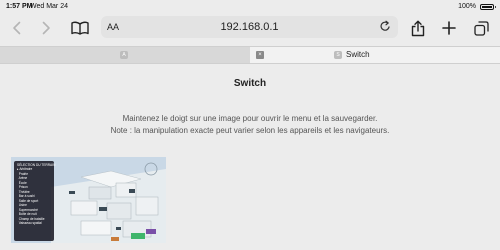  I want to click on reload-icon, so click(385, 25).